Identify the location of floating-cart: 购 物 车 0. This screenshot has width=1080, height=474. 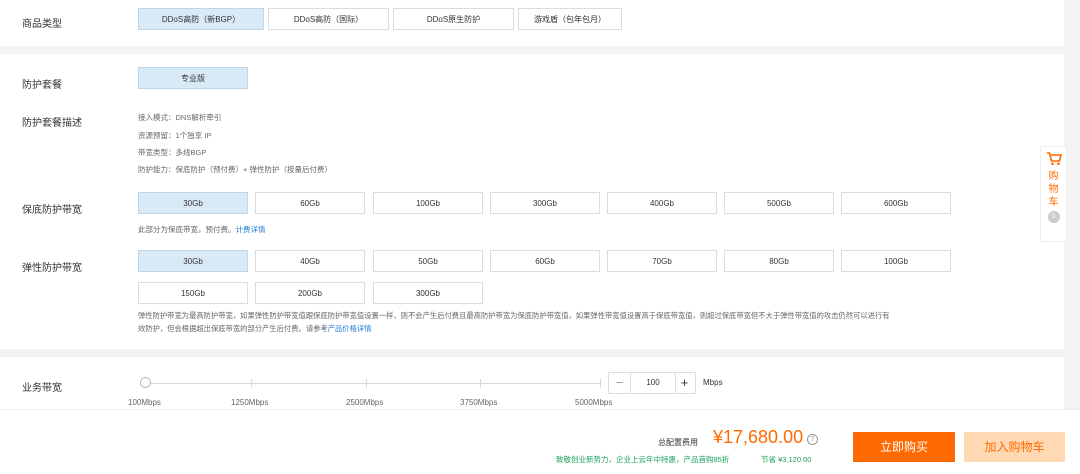
(1053, 194).